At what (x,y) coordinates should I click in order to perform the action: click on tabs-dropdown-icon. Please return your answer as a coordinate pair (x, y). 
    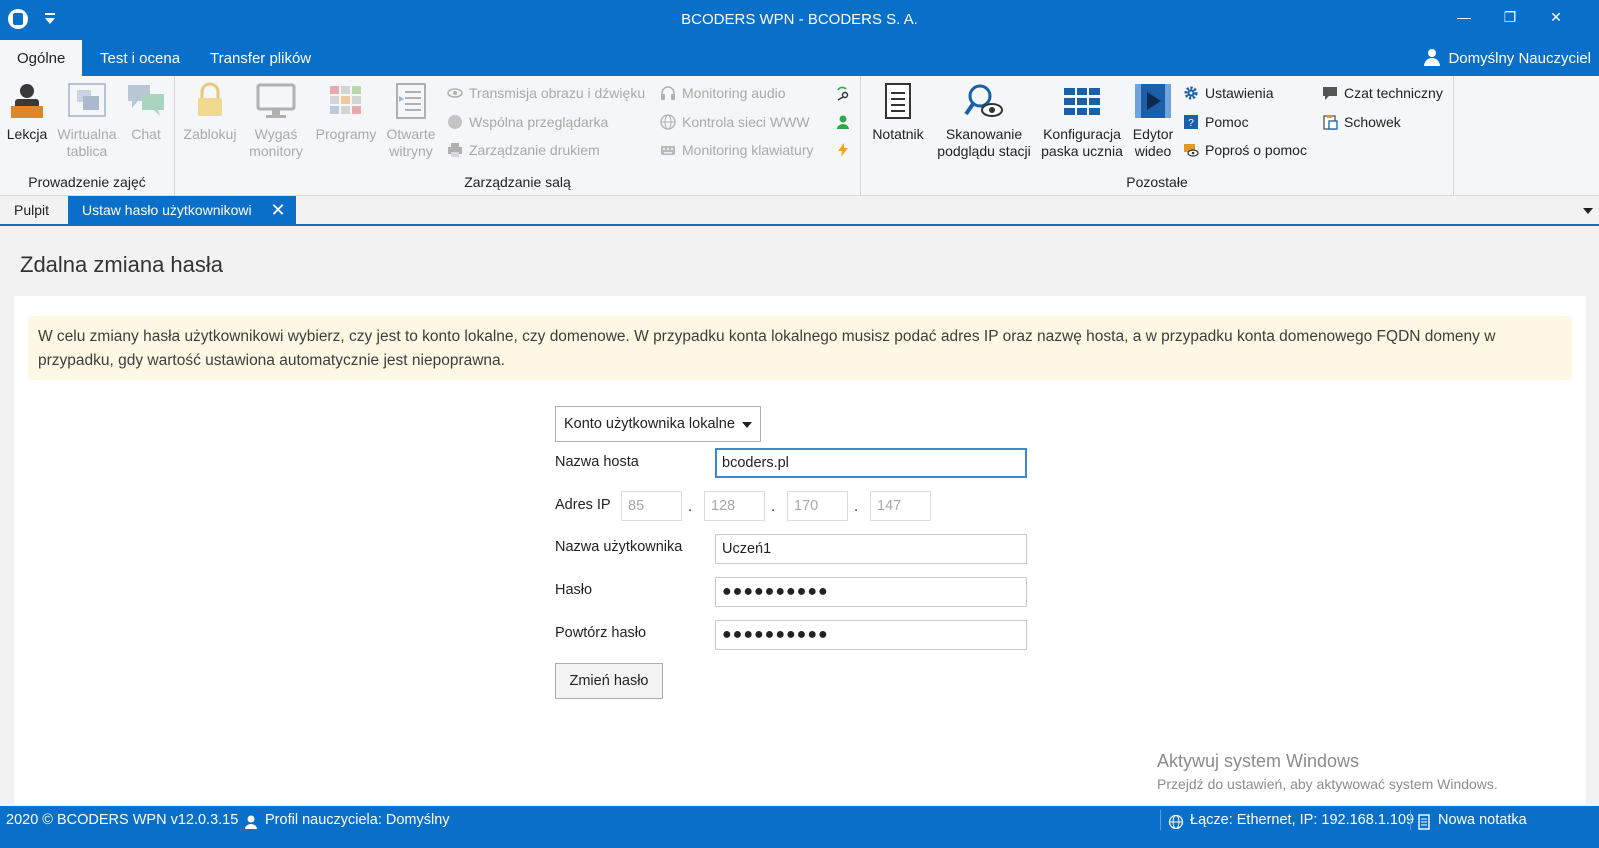
    Looking at the image, I should click on (1588, 211).